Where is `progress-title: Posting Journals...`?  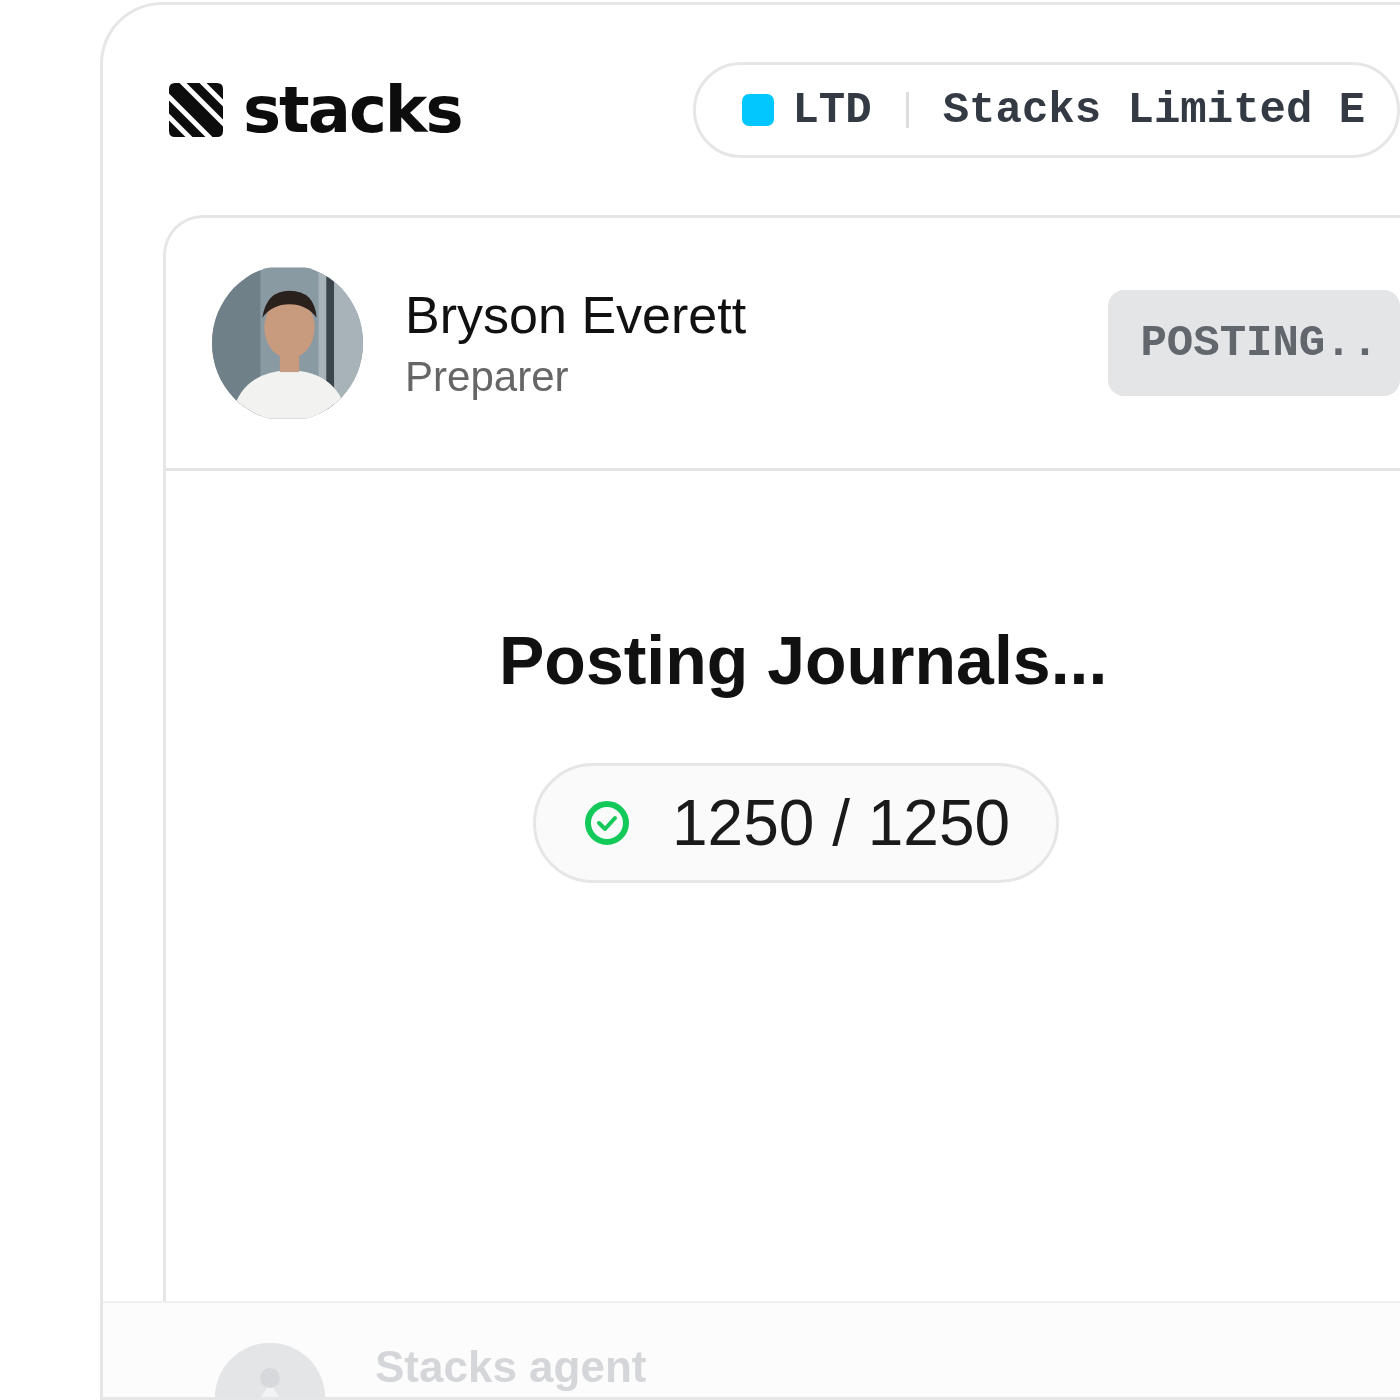 progress-title: Posting Journals... is located at coordinates (803, 660).